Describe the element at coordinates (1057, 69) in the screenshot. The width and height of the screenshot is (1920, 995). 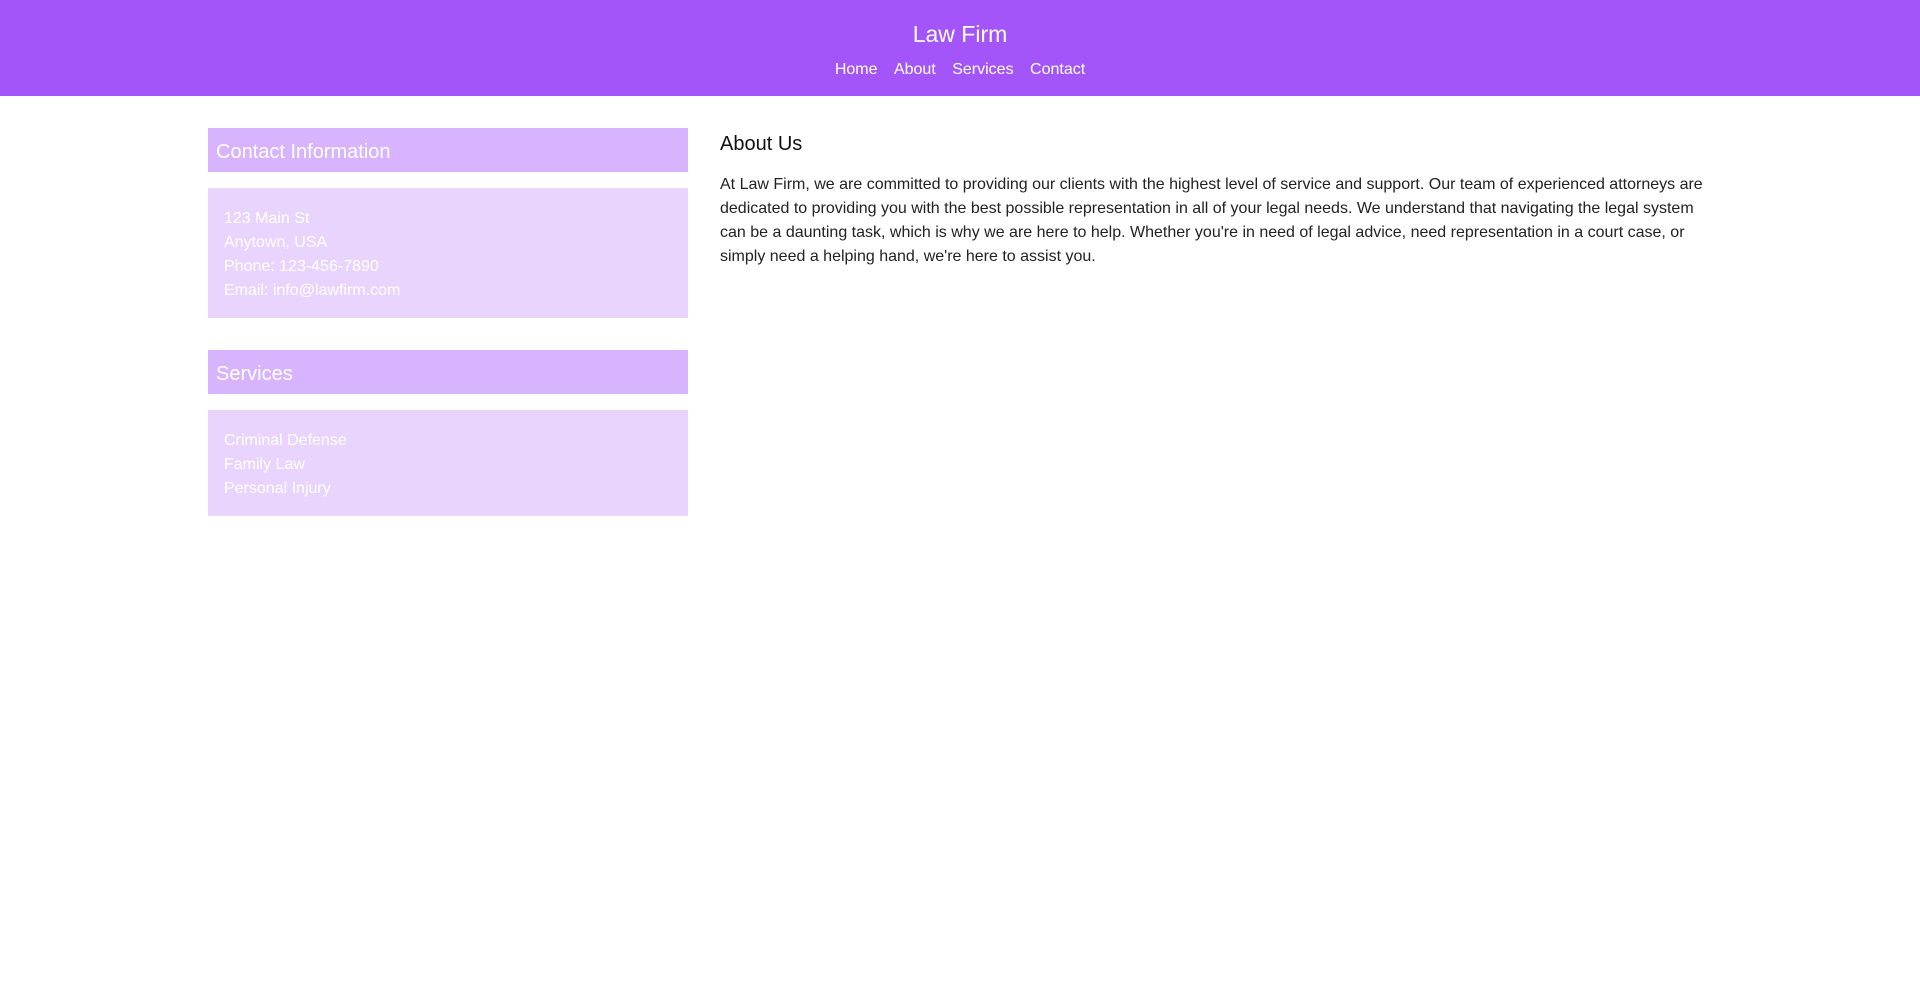
I see `nav-contact-link: Contact` at that location.